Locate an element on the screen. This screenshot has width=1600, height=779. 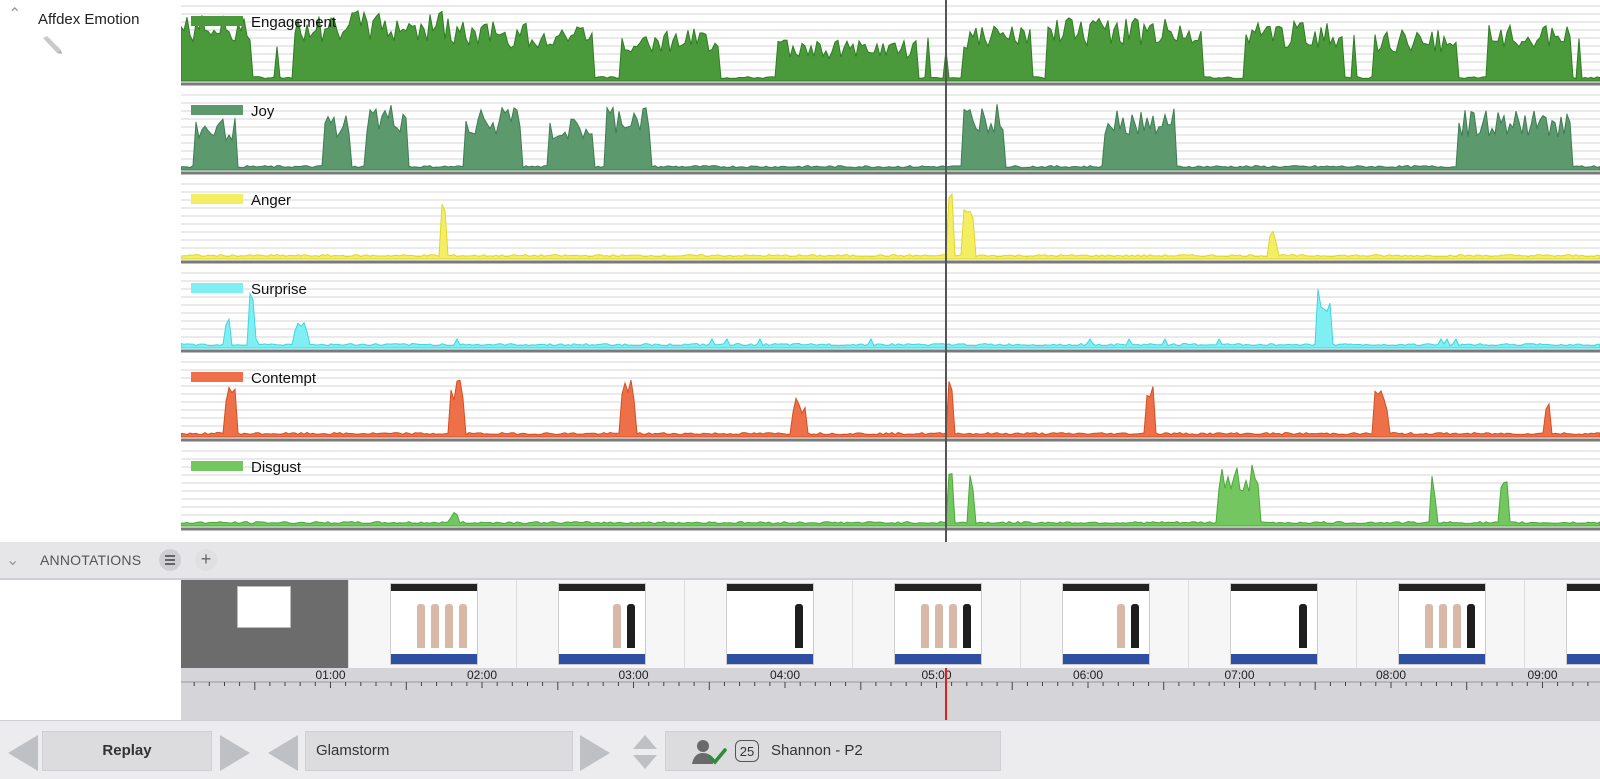
respondent-count-badge: 25 is located at coordinates (747, 751).